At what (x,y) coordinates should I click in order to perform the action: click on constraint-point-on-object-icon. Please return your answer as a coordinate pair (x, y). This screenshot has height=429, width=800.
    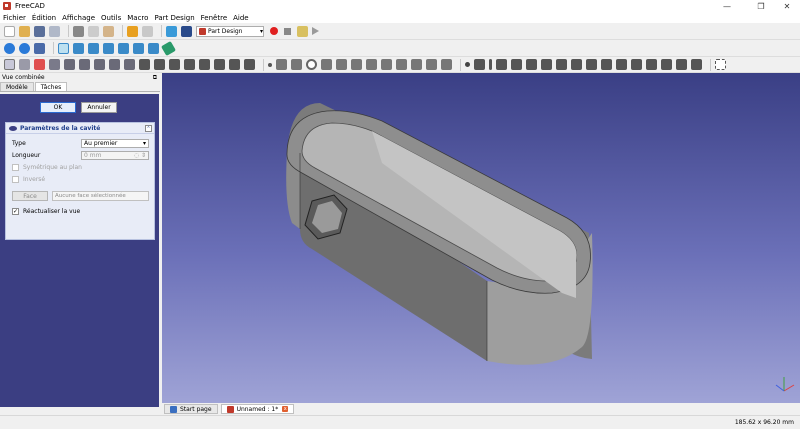
    Looking at the image, I should click on (479, 64).